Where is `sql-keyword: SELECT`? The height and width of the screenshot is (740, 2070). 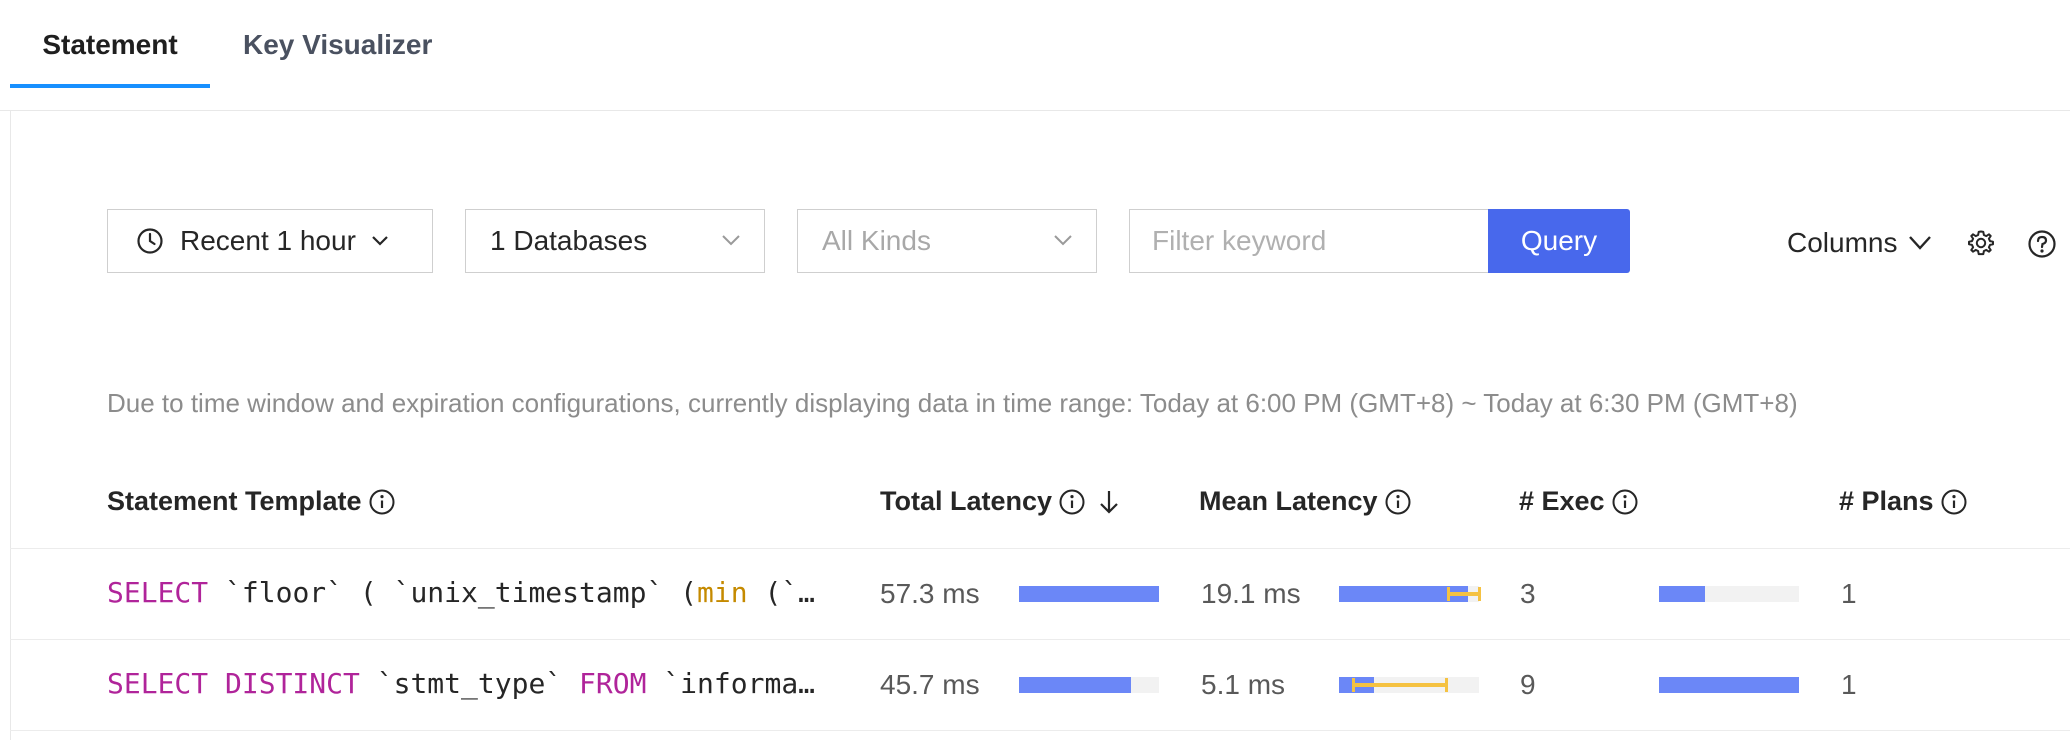 sql-keyword: SELECT is located at coordinates (158, 592).